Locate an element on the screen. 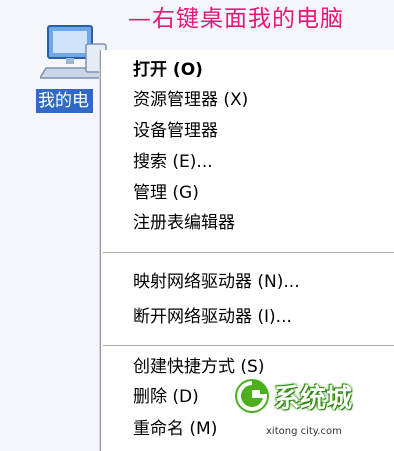 The image size is (394, 451). watermark-brand: 系统城 is located at coordinates (313, 399).